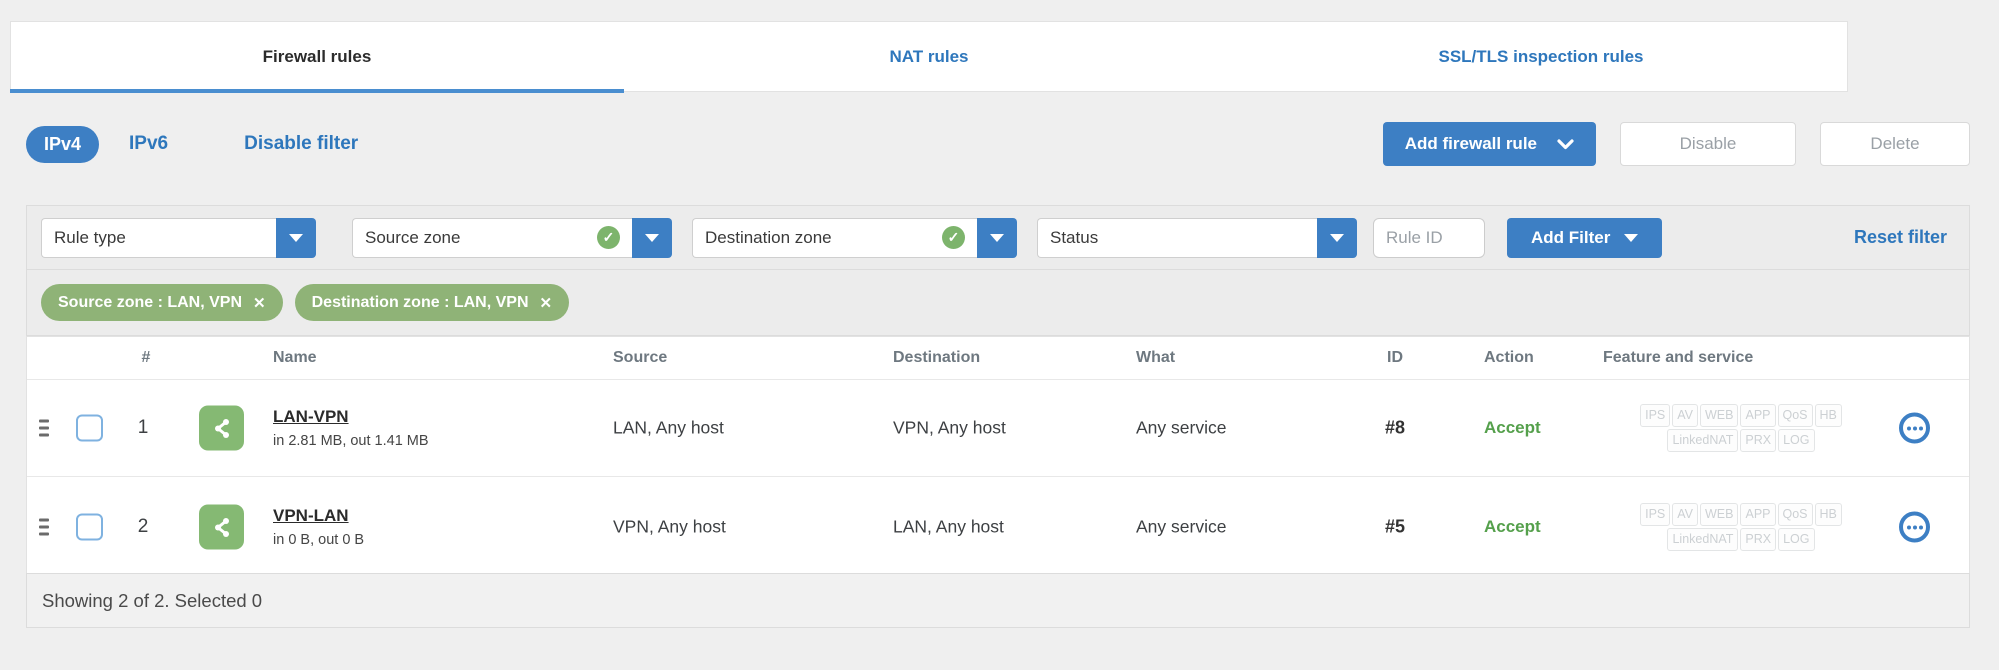  What do you see at coordinates (640, 357) in the screenshot?
I see `header-source: Source` at bounding box center [640, 357].